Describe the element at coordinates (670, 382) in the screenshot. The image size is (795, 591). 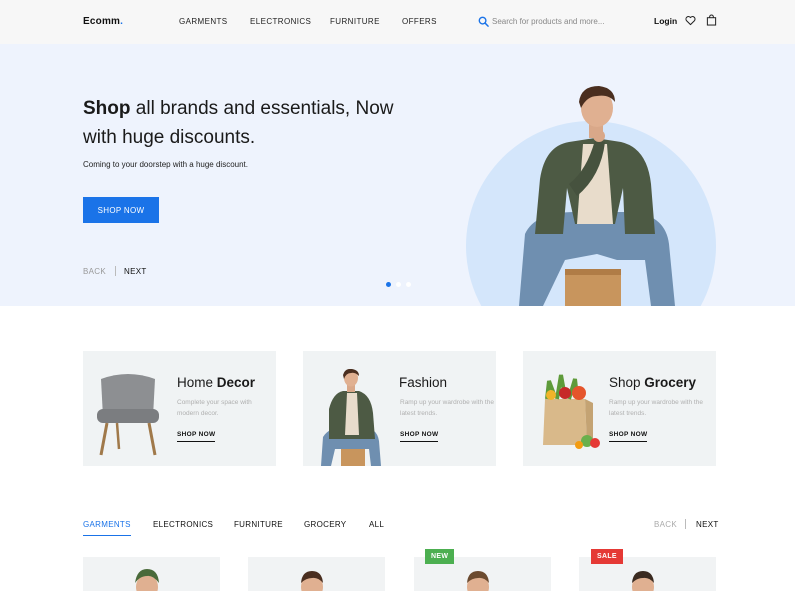
I see `category-title-bold: Grocery` at that location.